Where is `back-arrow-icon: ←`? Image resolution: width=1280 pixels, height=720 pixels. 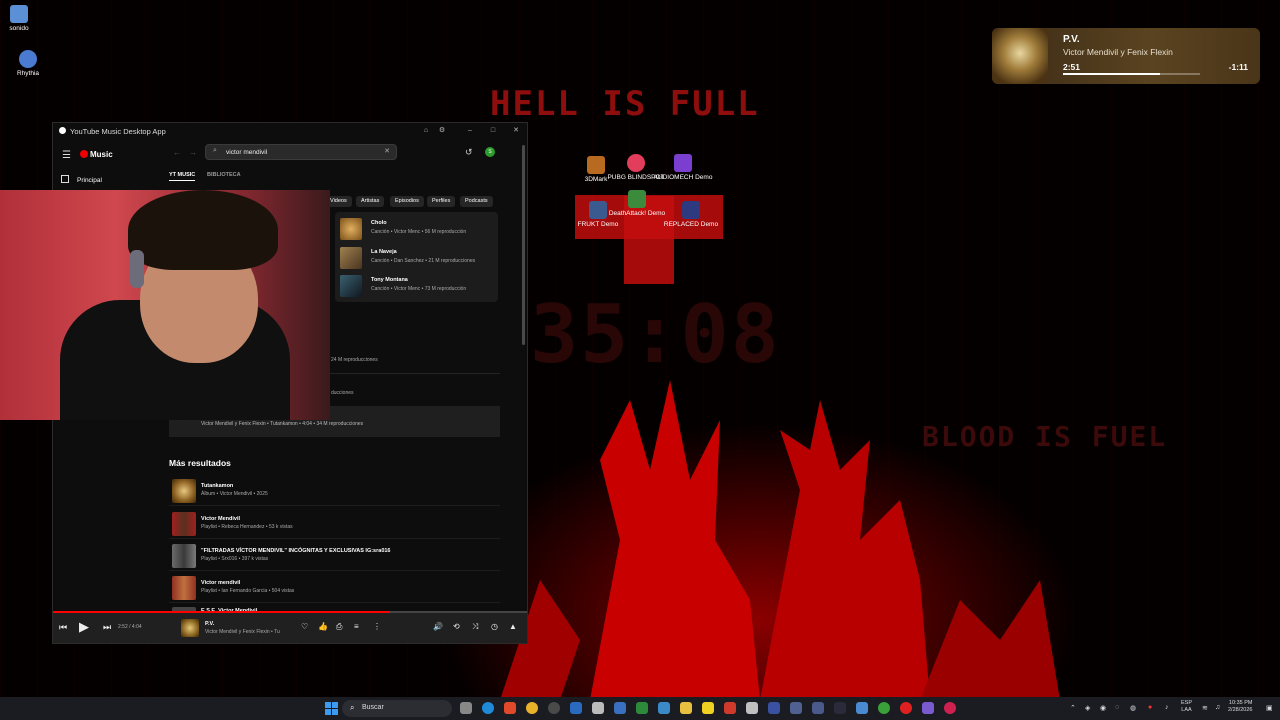 back-arrow-icon: ← is located at coordinates (177, 152).